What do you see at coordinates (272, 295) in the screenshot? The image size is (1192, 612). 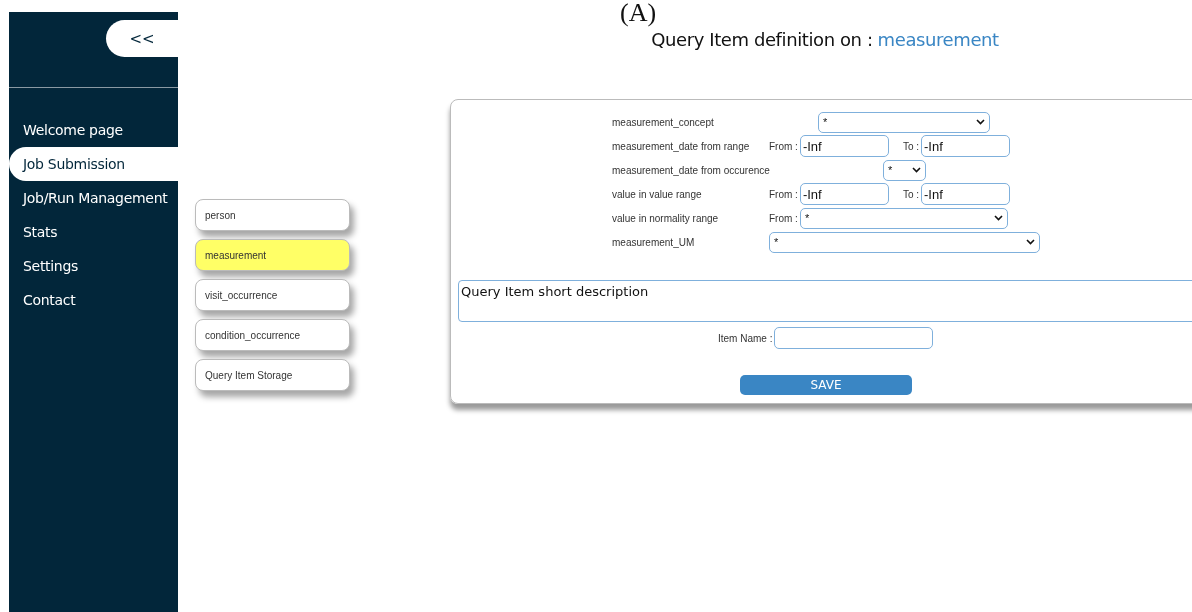 I see `table-menu-item: visit_occurrence` at bounding box center [272, 295].